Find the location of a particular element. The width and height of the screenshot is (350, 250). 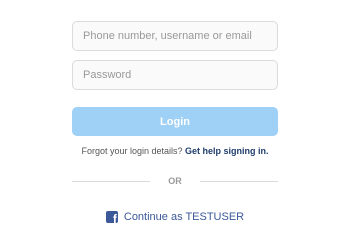

facebook-continue-label: Continue as TESTUSER is located at coordinates (184, 217).